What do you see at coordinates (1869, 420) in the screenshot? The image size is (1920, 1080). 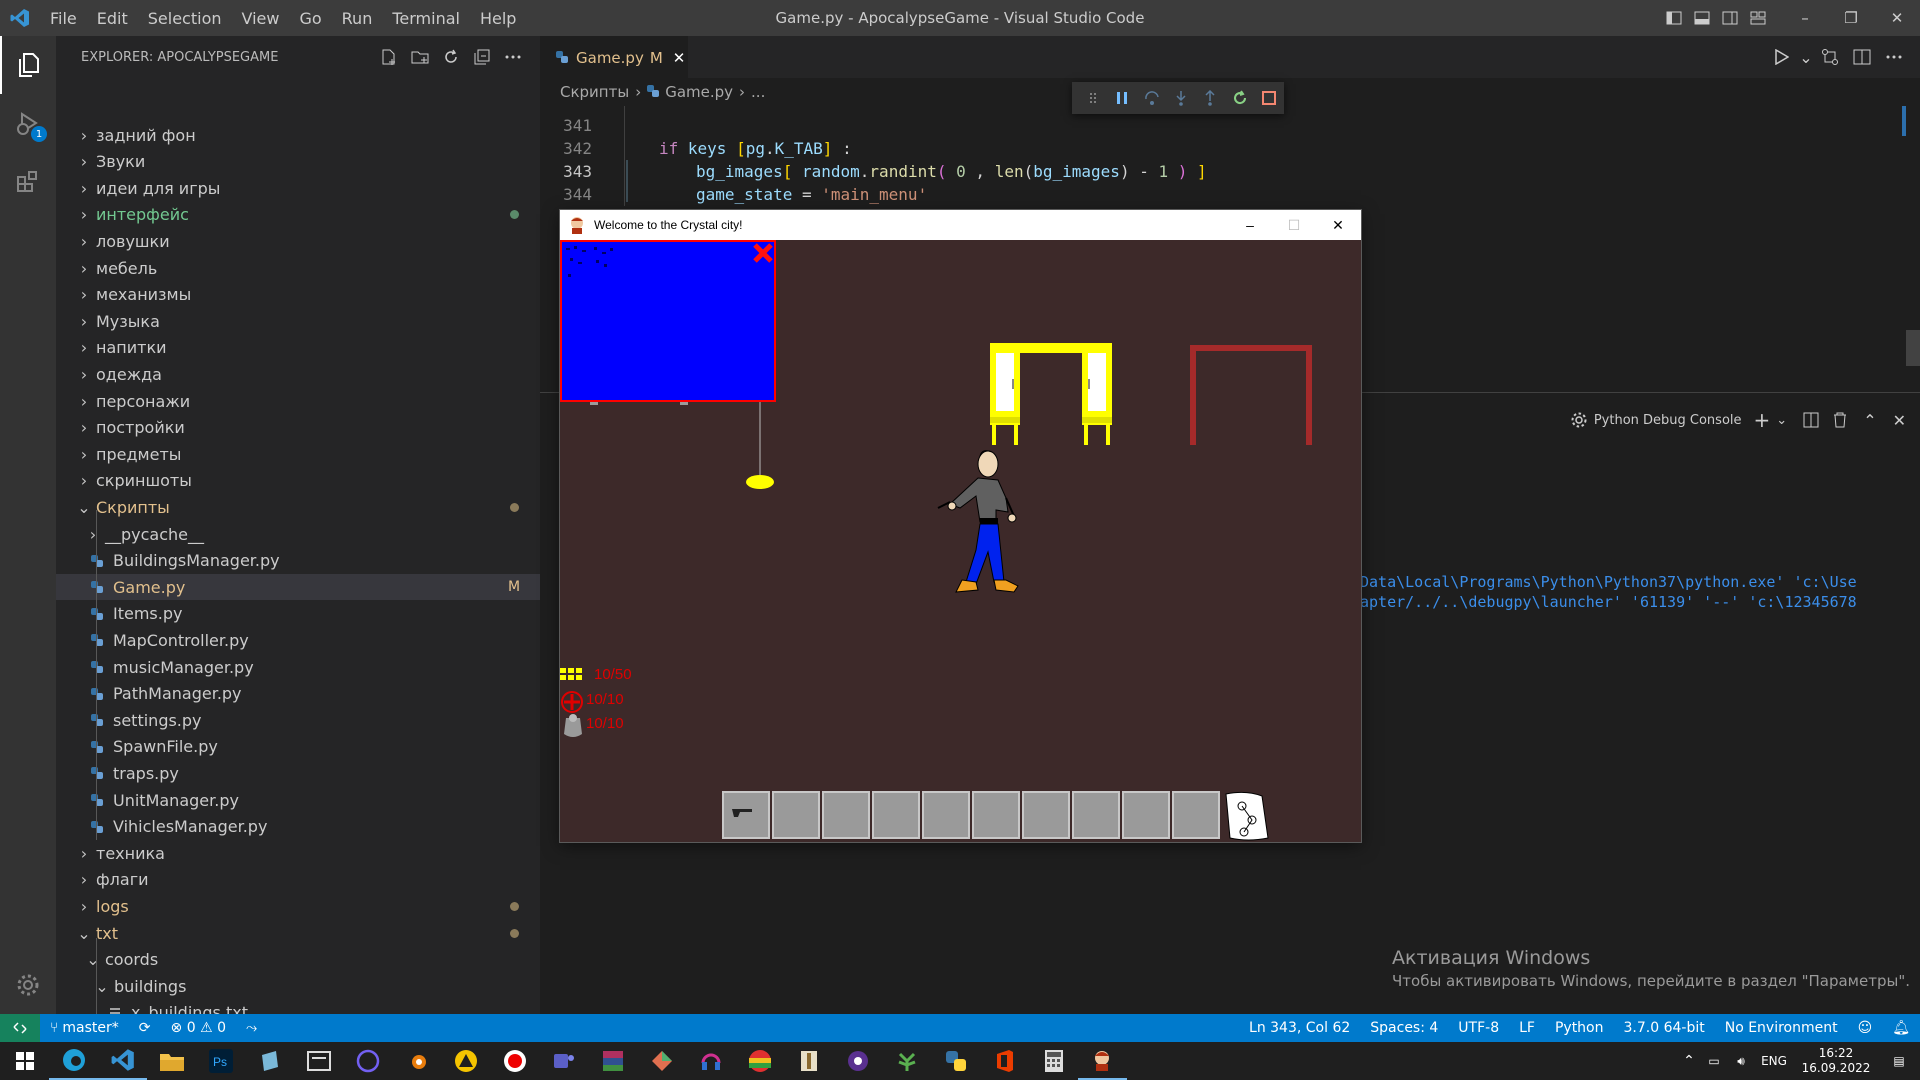 I see `maximize-panel-icon: ⌃` at bounding box center [1869, 420].